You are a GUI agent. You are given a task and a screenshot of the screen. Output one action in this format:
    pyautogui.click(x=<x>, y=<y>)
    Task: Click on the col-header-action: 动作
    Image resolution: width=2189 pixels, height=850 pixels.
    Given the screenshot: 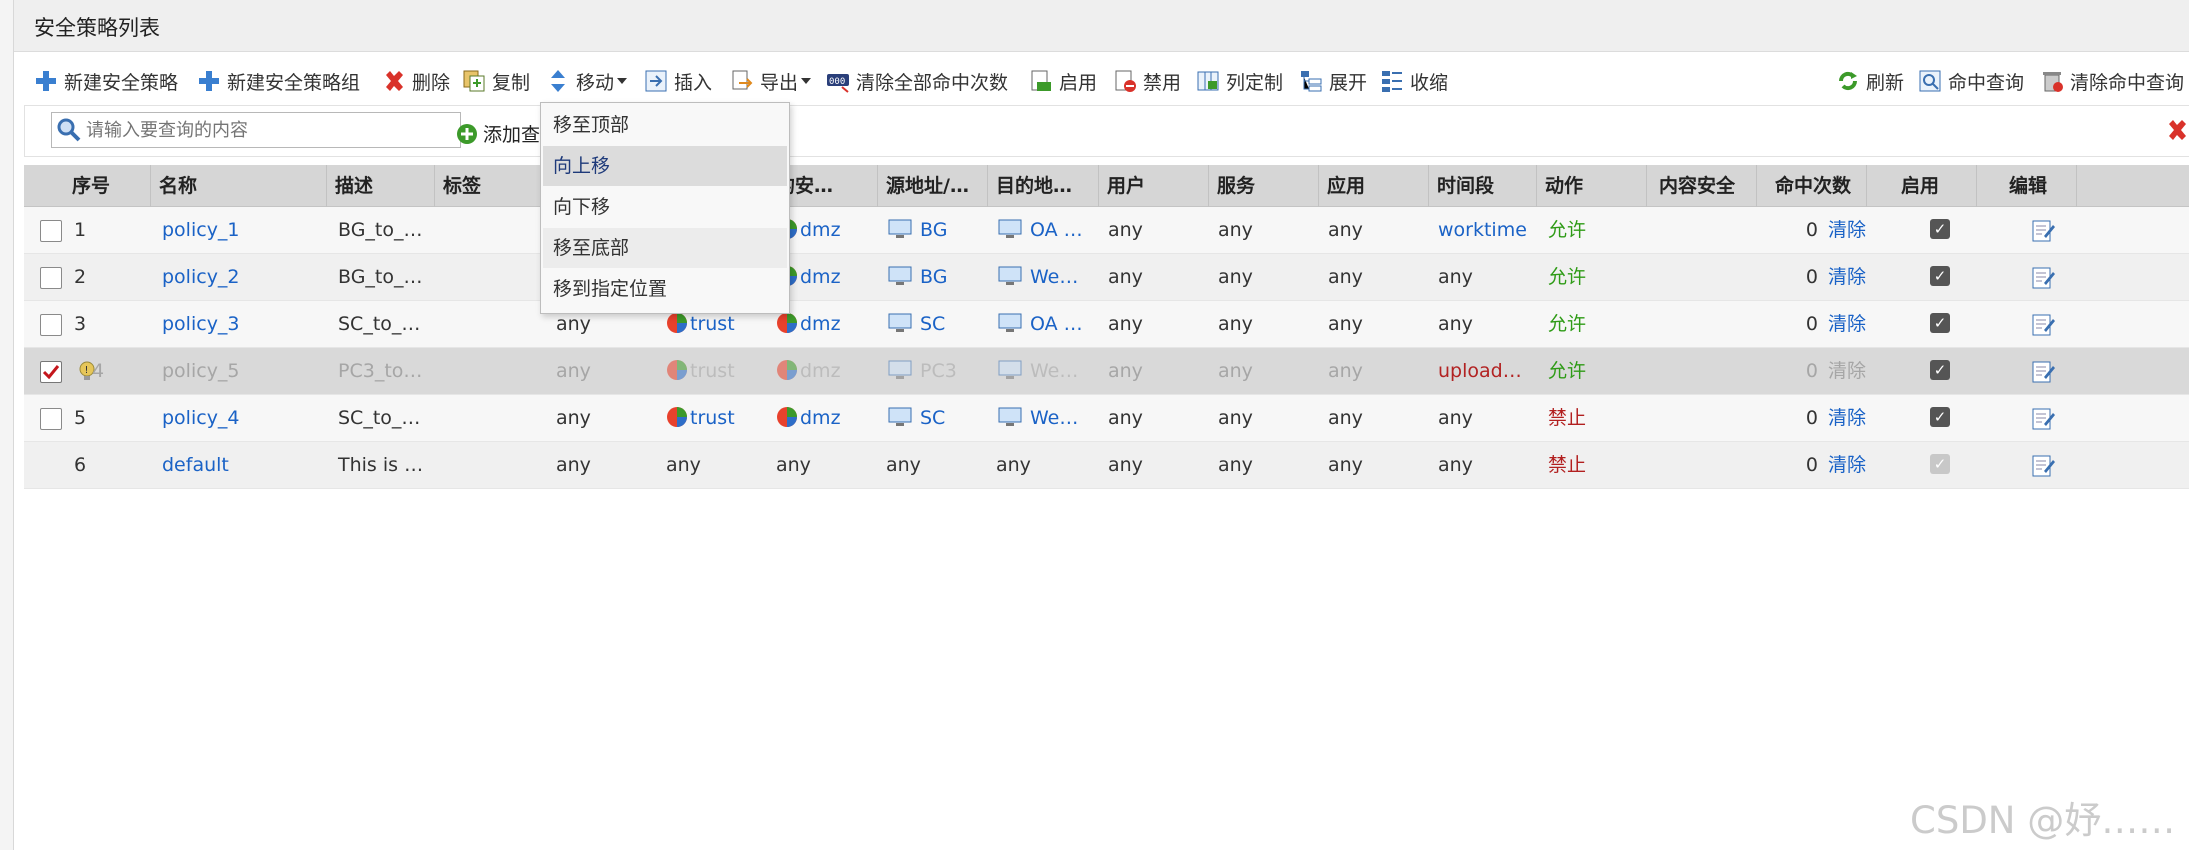 What is the action you would take?
    pyautogui.click(x=1592, y=186)
    